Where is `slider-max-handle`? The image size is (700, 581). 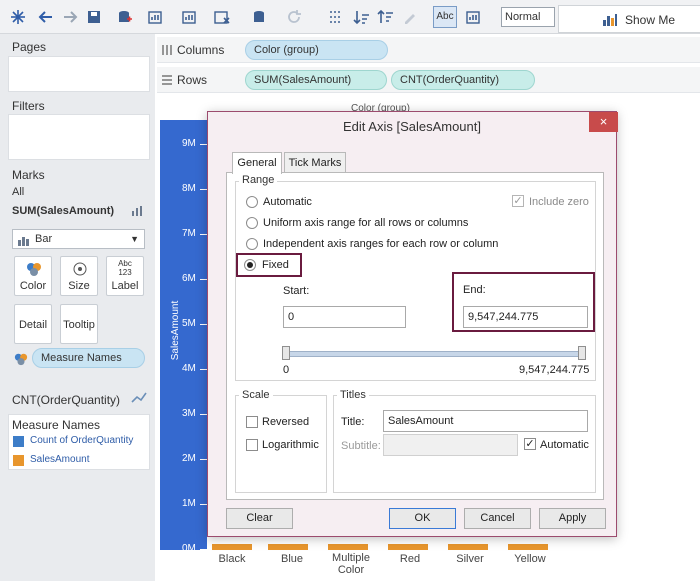 slider-max-handle is located at coordinates (582, 353).